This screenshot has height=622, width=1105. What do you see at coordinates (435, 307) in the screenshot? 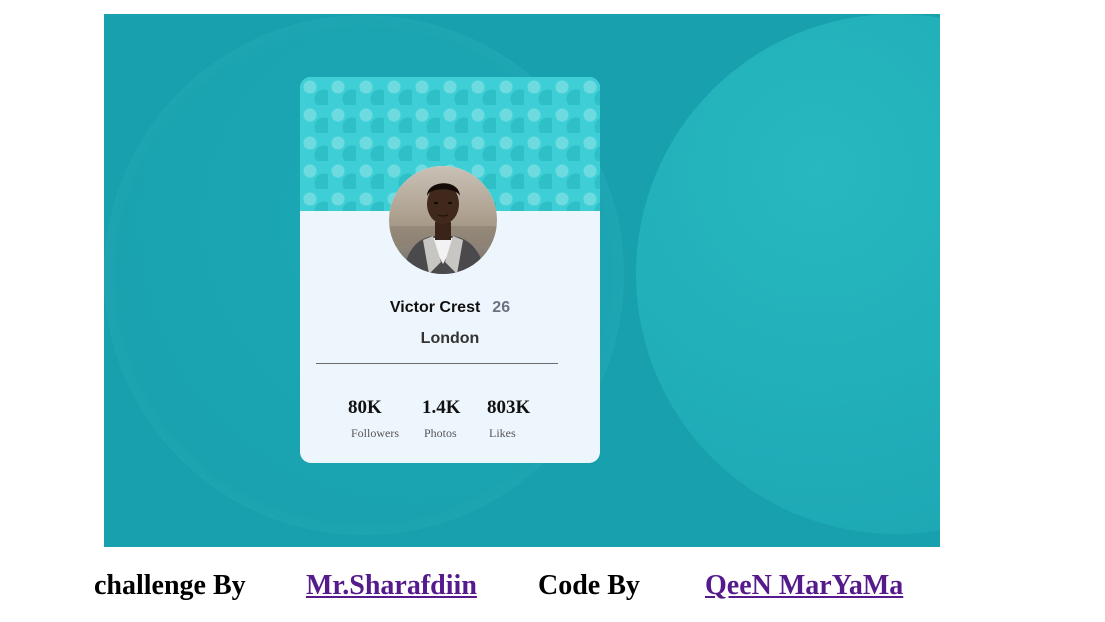
I see `profile-name: Victor Crest` at bounding box center [435, 307].